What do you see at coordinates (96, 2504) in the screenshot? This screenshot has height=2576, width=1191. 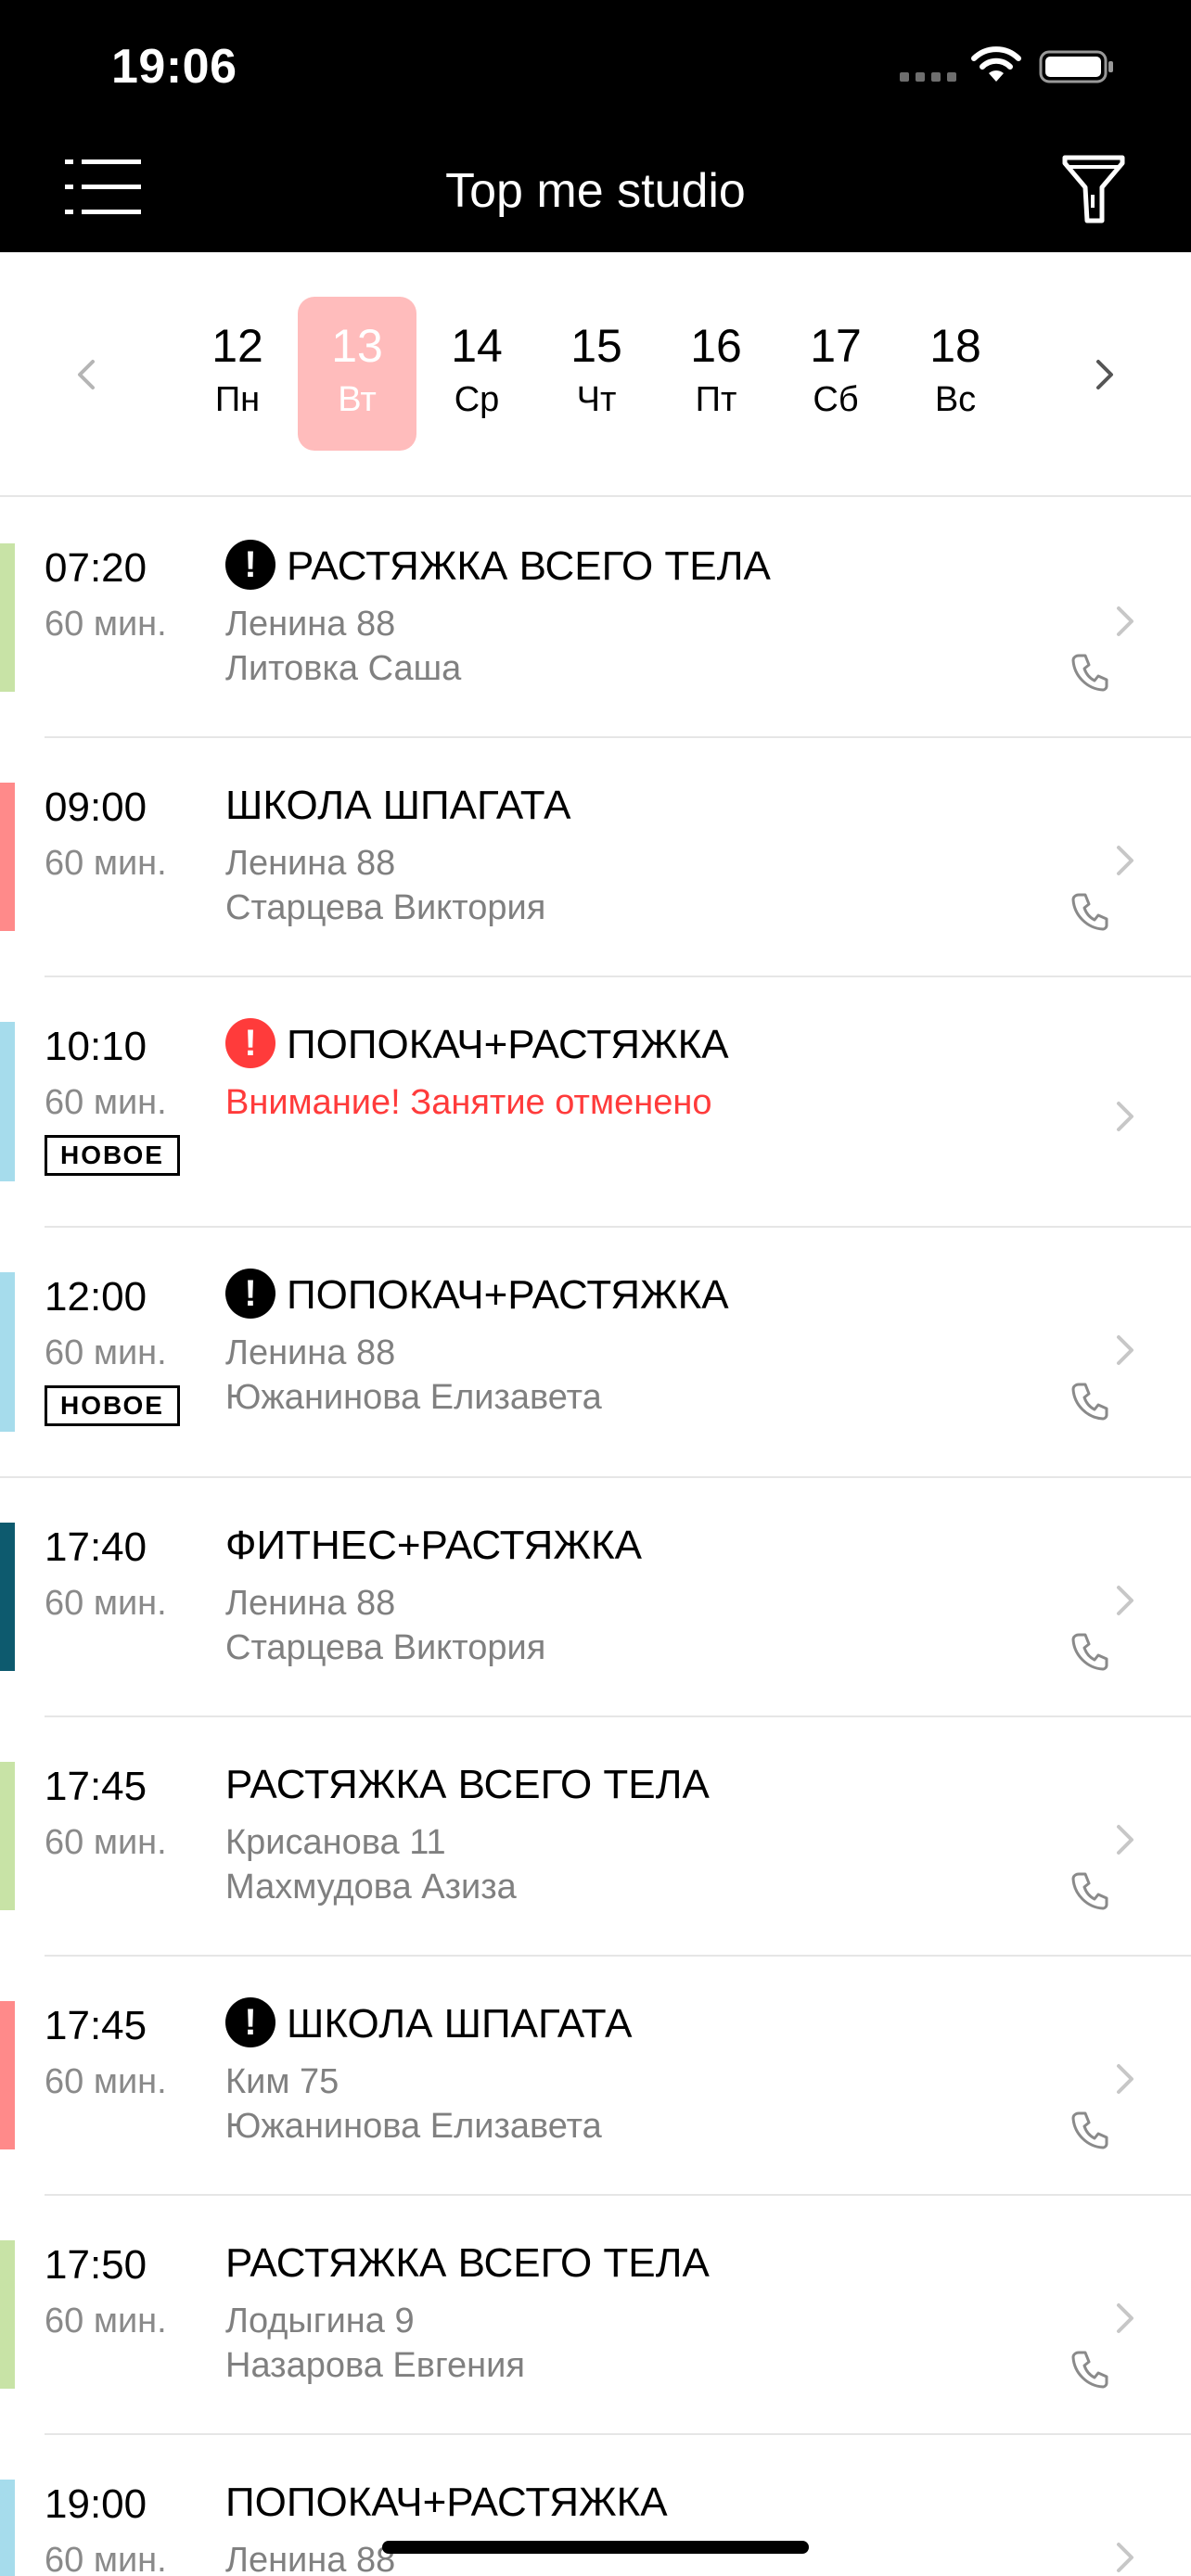 I see `class-time: 19:00` at bounding box center [96, 2504].